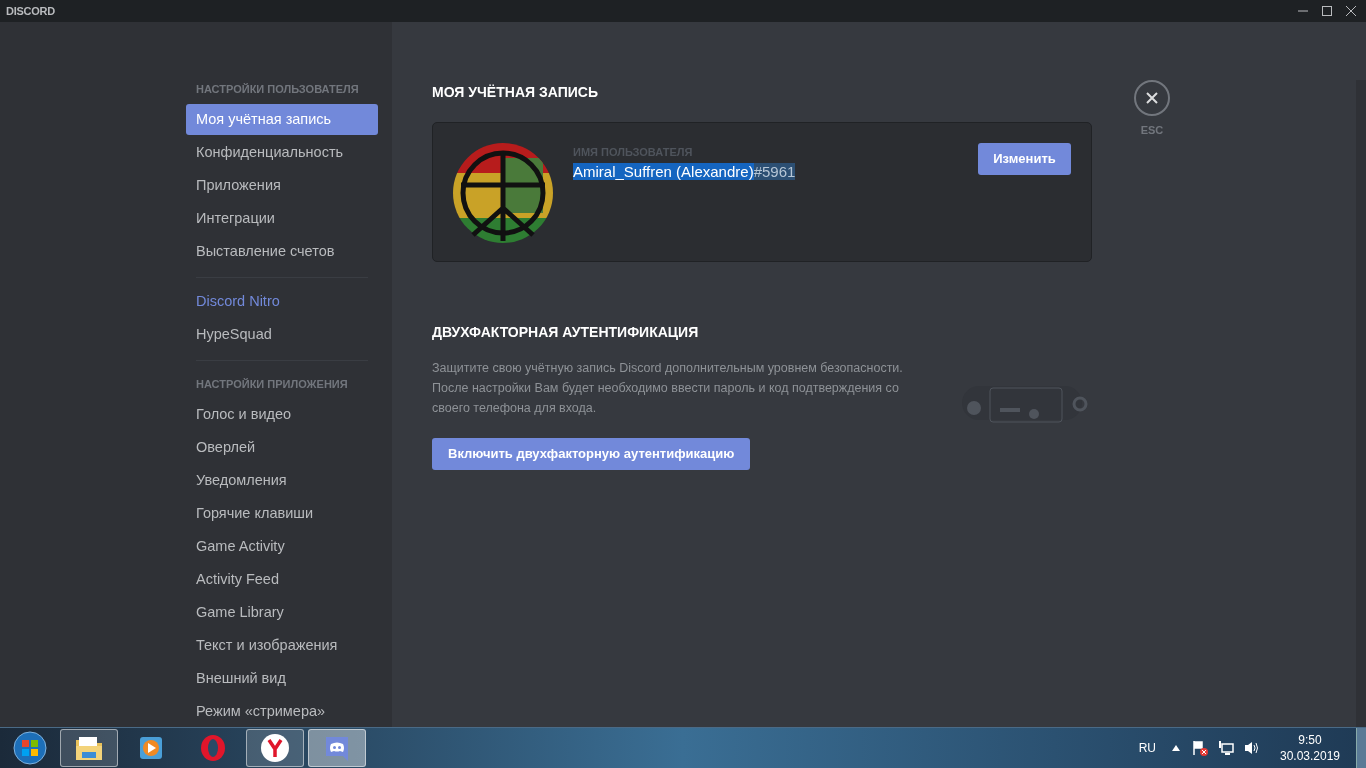  Describe the element at coordinates (272, 384) in the screenshot. I see `section-header: НАСТРОЙКИ ПРИЛОЖЕНИЯ` at that location.